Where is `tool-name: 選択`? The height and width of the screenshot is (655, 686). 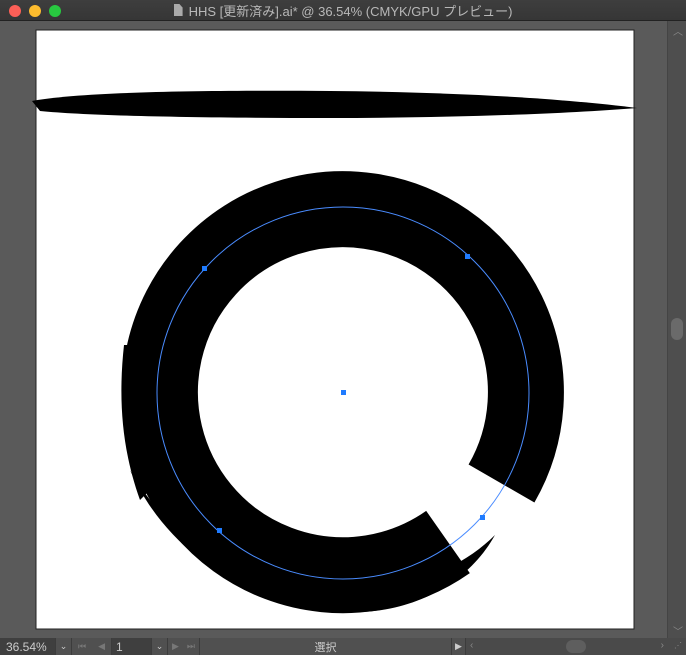 tool-name: 選択 is located at coordinates (325, 647).